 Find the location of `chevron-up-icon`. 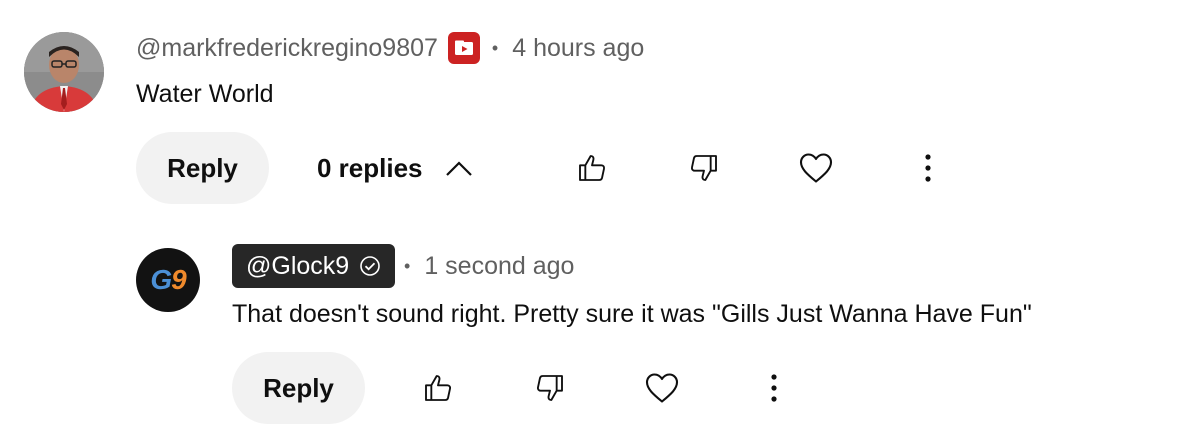

chevron-up-icon is located at coordinates (459, 168).